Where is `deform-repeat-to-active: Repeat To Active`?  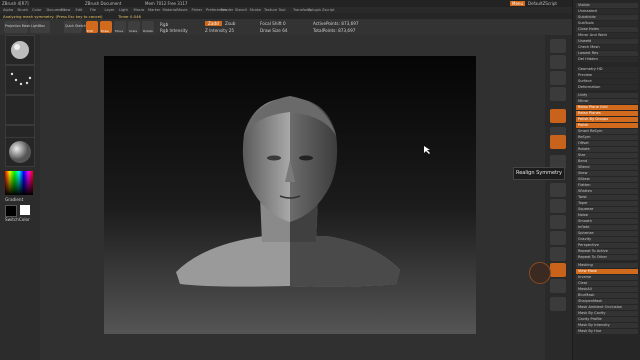 deform-repeat-to-active: Repeat To Active is located at coordinates (607, 251).